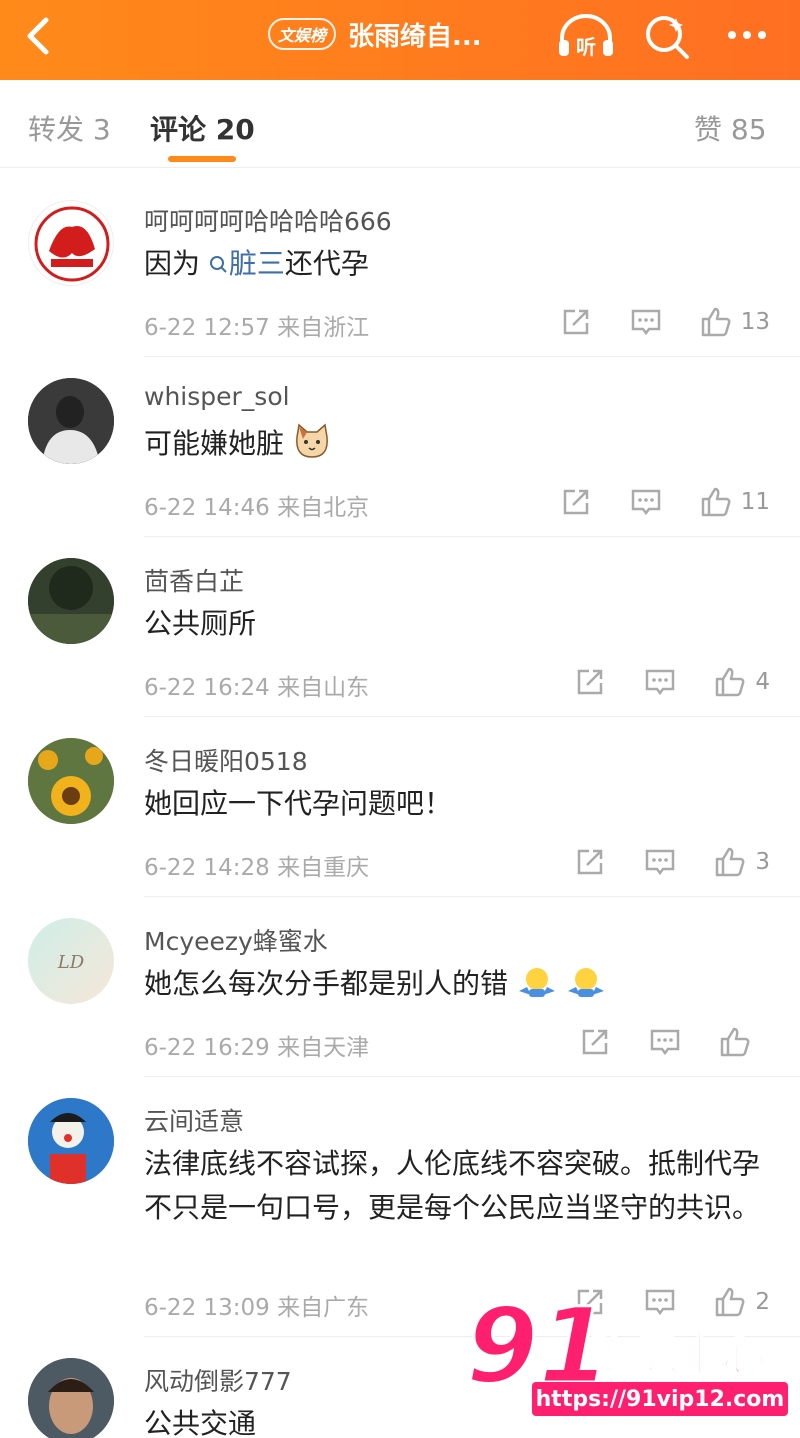 The image size is (800, 1438). I want to click on comment-text: 她回应一下代孕问题吧！, so click(298, 803).